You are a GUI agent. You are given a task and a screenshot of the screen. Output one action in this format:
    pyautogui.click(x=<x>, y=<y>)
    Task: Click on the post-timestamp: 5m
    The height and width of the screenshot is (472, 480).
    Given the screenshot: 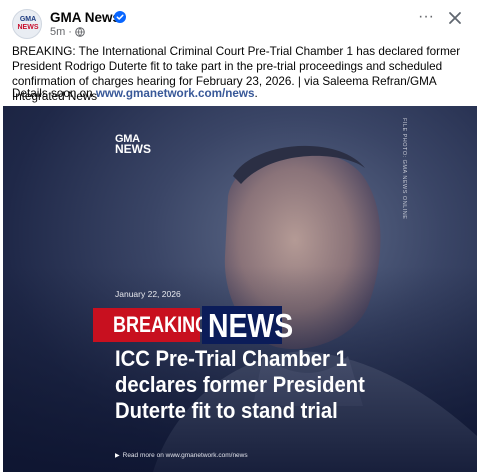 What is the action you would take?
    pyautogui.click(x=57, y=32)
    